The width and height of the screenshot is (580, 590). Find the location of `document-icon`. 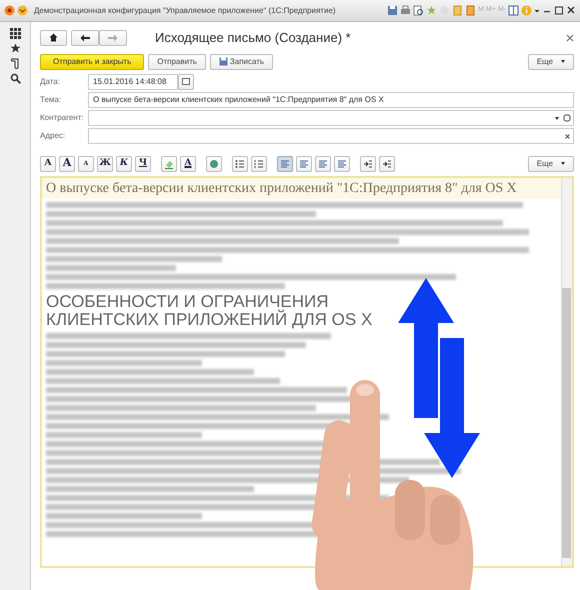

document-icon is located at coordinates (470, 10).